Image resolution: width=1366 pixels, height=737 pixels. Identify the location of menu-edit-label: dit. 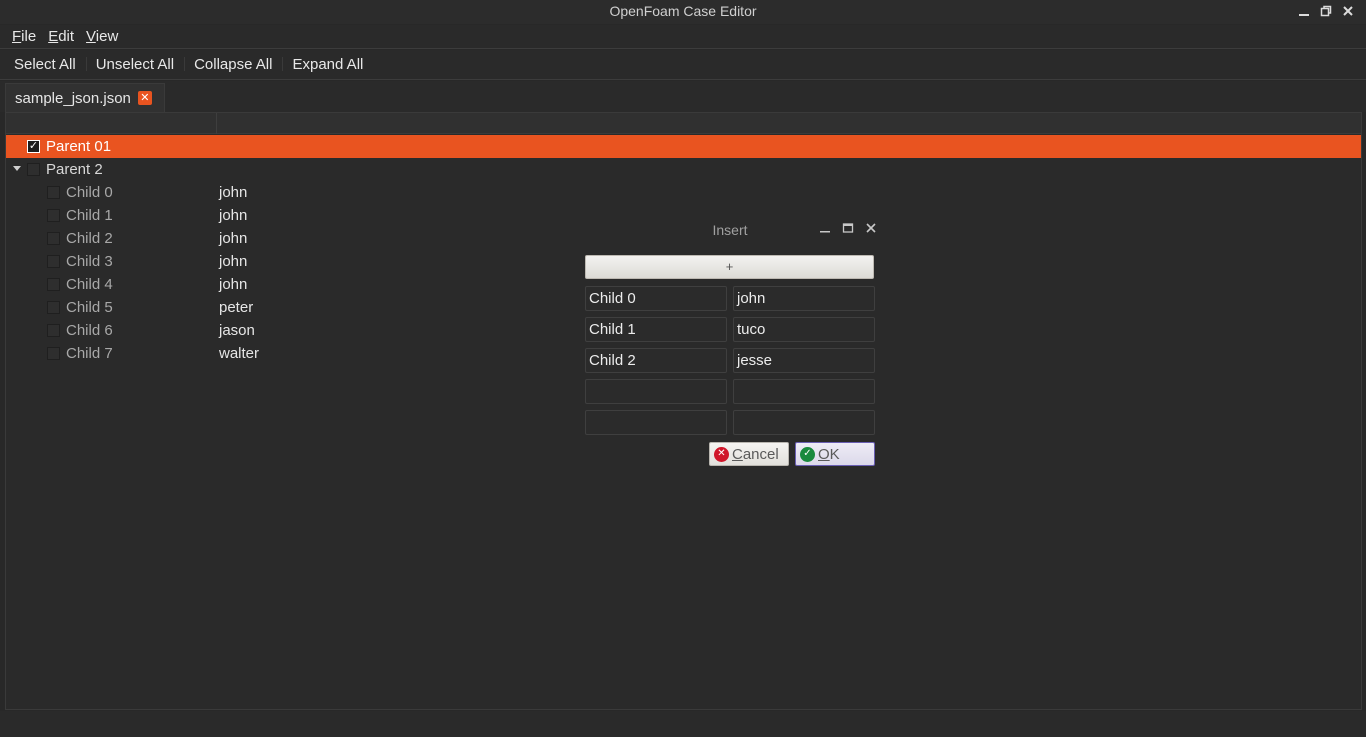
(66, 36).